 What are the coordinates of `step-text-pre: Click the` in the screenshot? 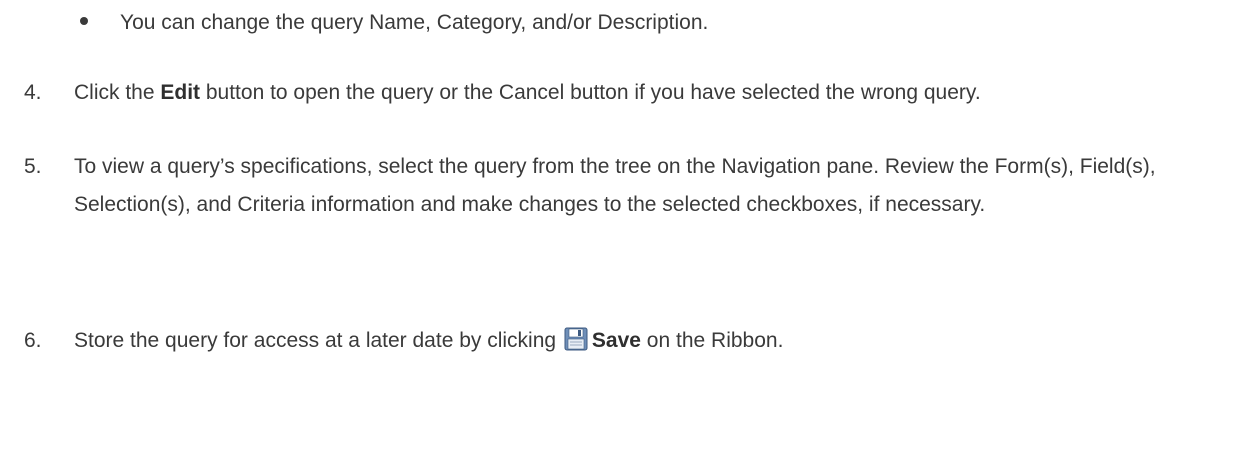 It's located at (117, 92).